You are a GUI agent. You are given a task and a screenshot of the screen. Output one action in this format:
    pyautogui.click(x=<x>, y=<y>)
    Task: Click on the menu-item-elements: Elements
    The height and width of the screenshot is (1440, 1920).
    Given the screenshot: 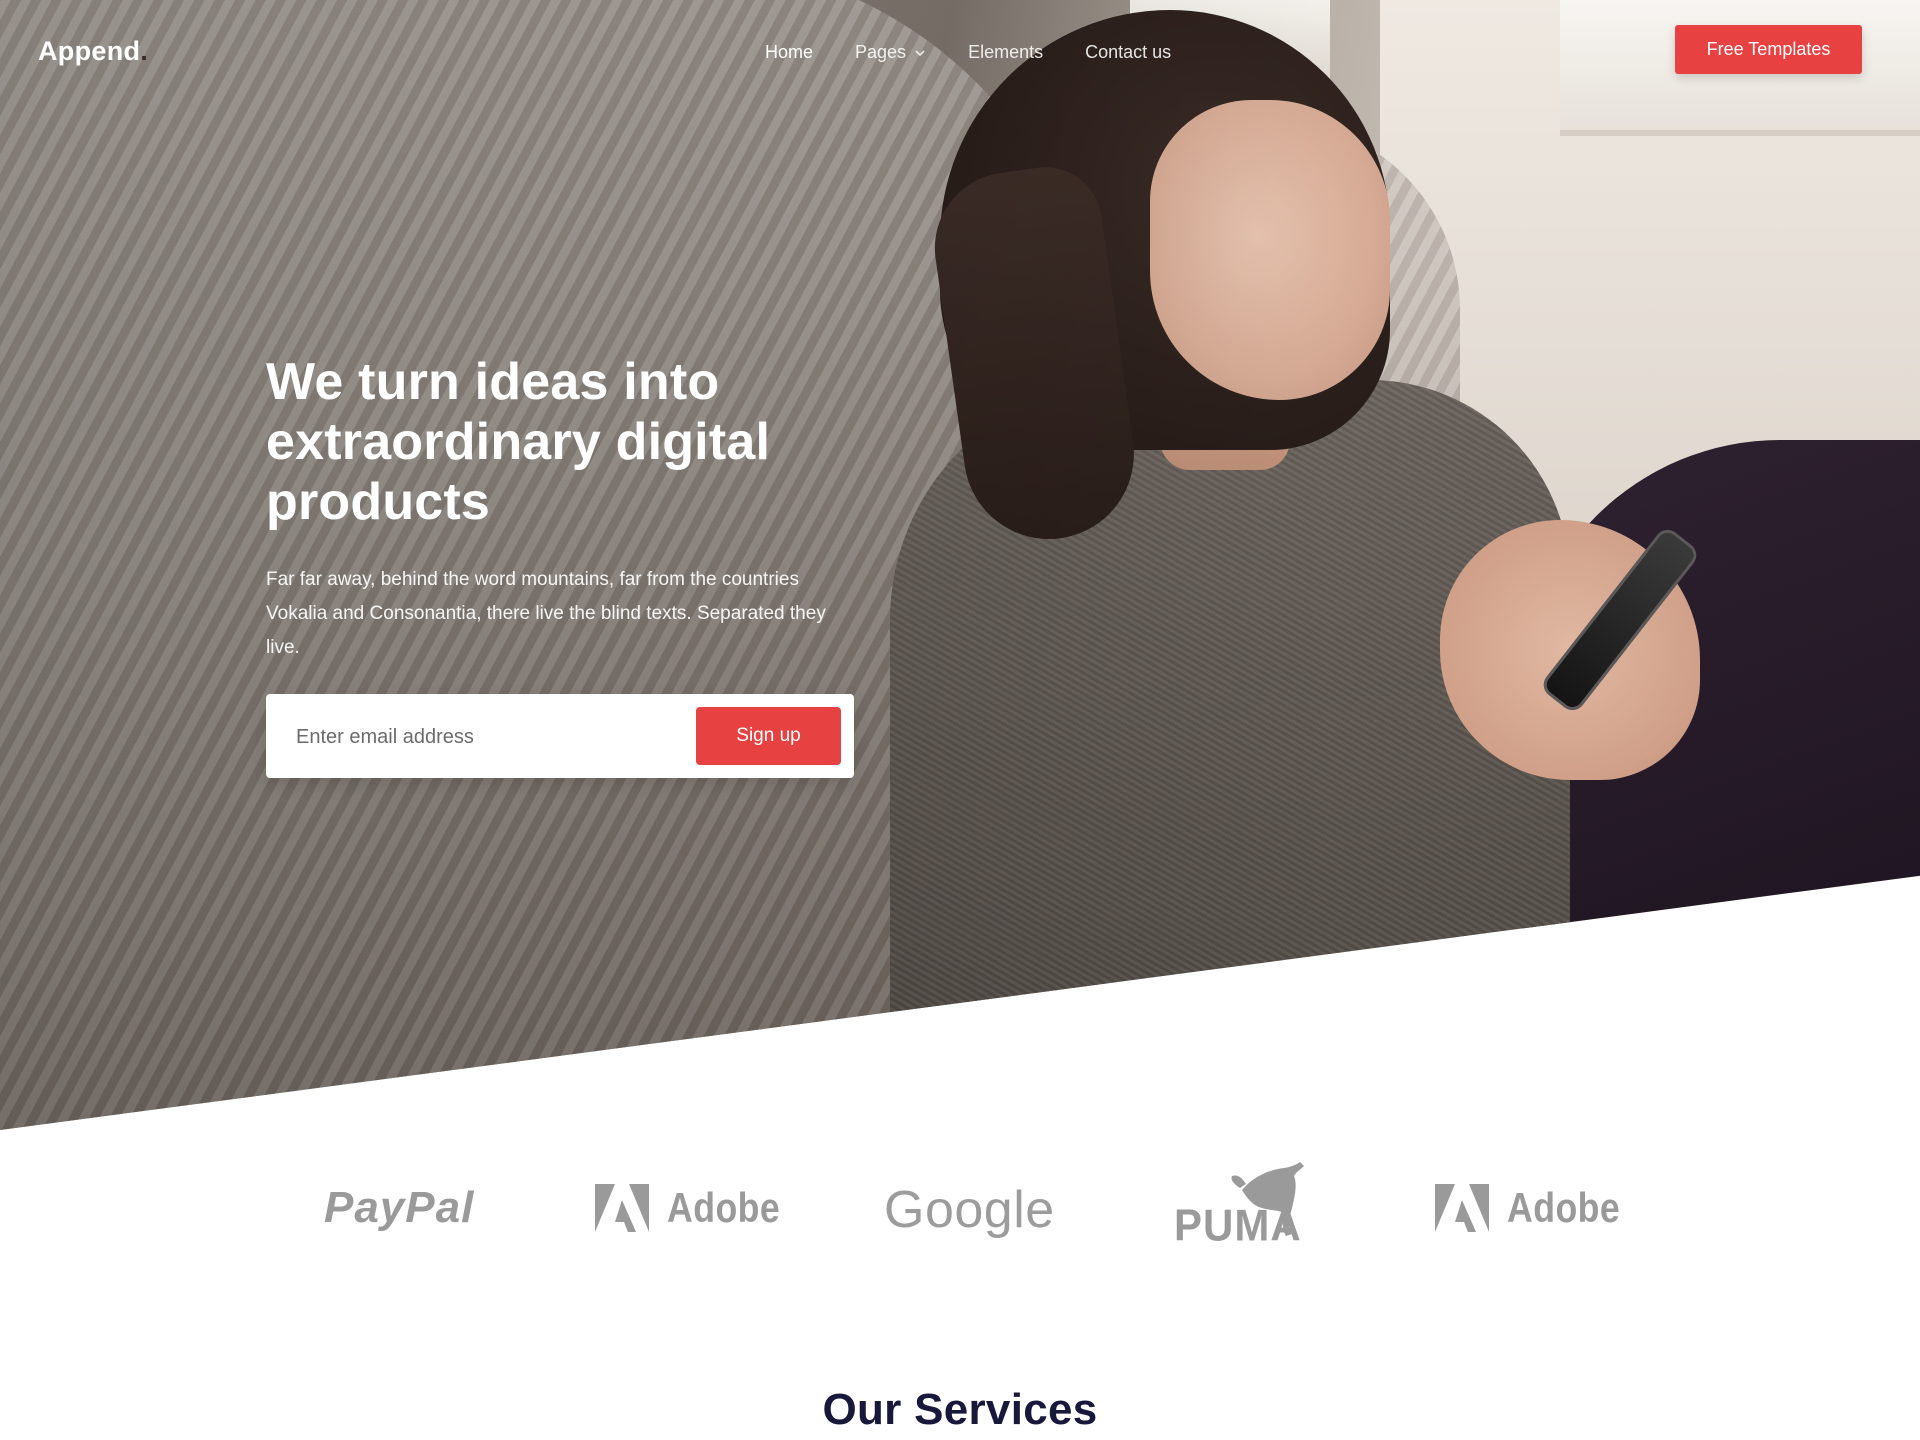 What is the action you would take?
    pyautogui.click(x=1005, y=52)
    